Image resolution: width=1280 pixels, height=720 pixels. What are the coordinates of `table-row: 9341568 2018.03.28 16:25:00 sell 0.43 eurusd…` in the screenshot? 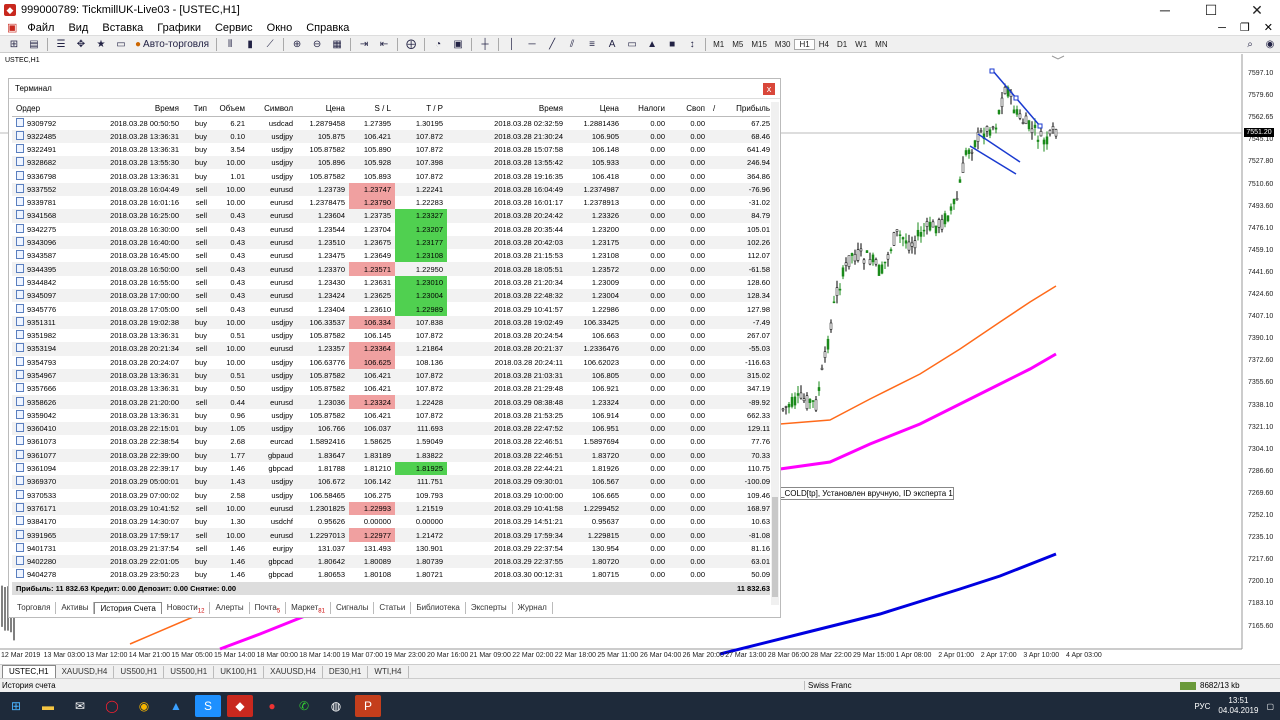 It's located at (391, 216).